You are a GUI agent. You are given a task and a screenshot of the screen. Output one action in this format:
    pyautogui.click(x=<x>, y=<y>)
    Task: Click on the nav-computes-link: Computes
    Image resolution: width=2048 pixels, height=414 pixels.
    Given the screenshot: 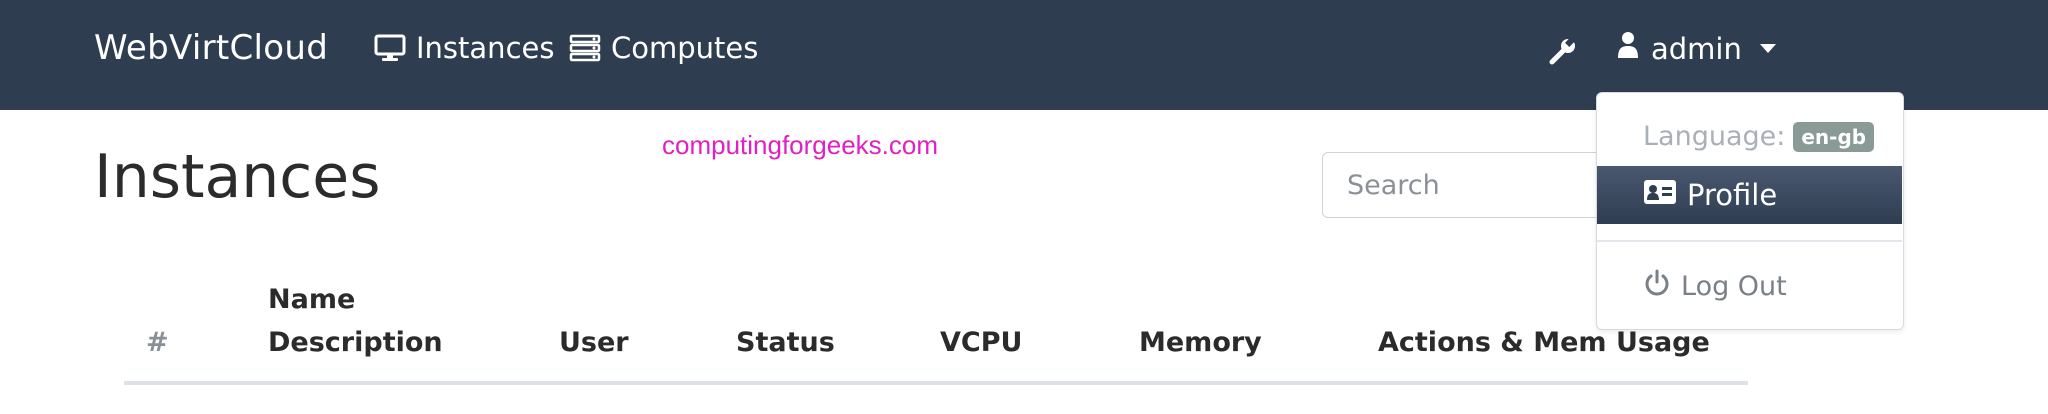 What is the action you would take?
    pyautogui.click(x=663, y=48)
    